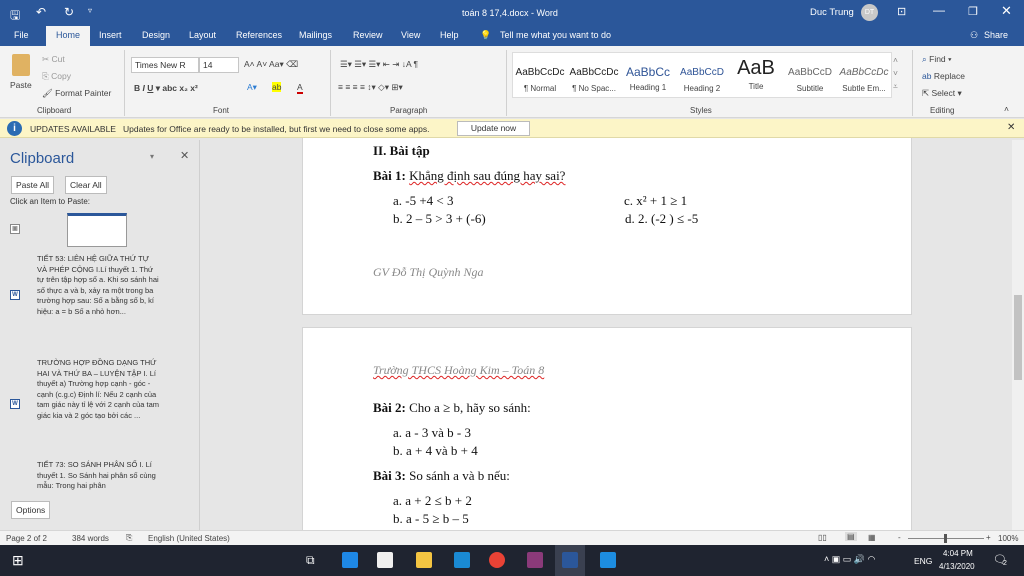  I want to click on styles-scroll: ˄ ˅ ⩡, so click(895, 73).